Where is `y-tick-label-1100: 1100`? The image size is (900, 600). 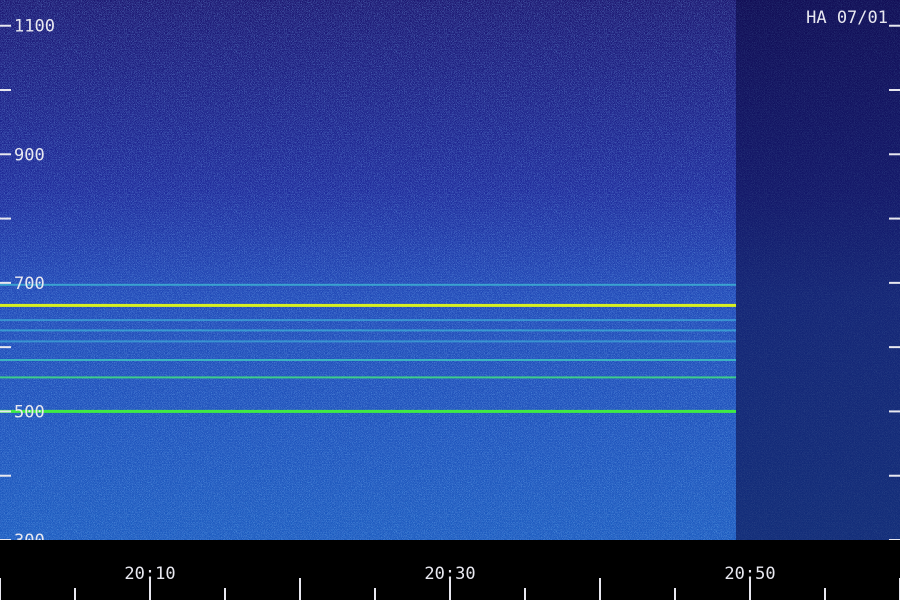 y-tick-label-1100: 1100 is located at coordinates (34, 27).